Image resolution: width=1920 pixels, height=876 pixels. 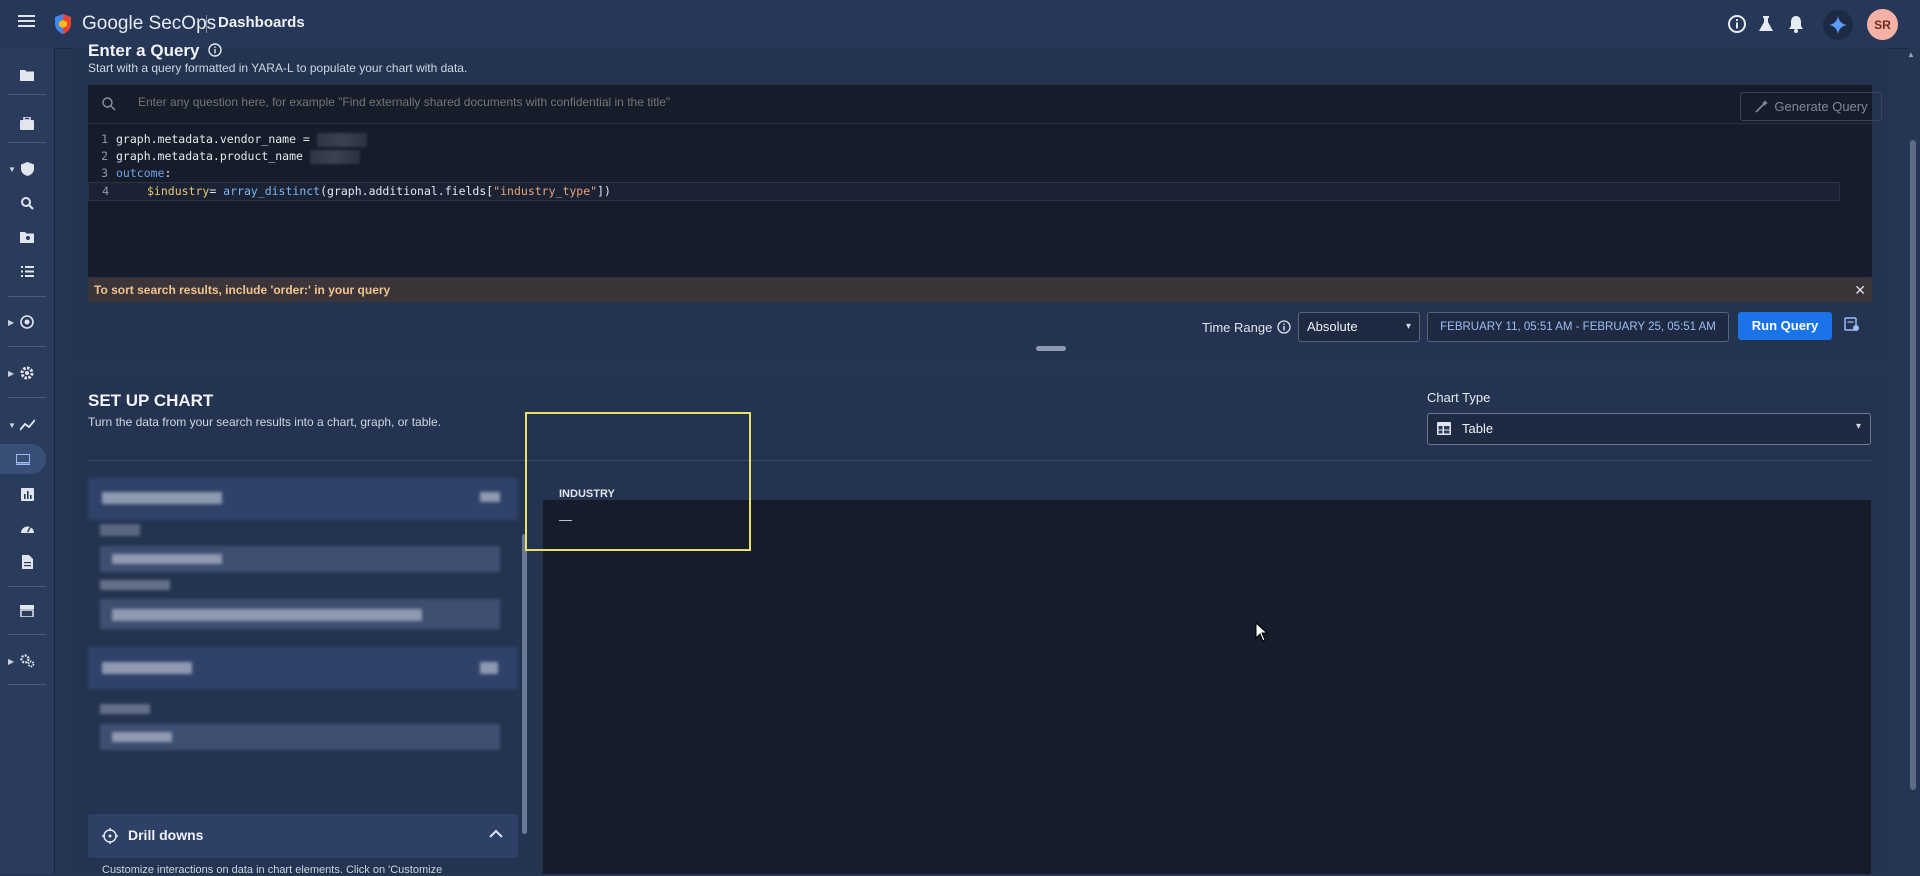 I want to click on code-text: :, so click(x=168, y=173).